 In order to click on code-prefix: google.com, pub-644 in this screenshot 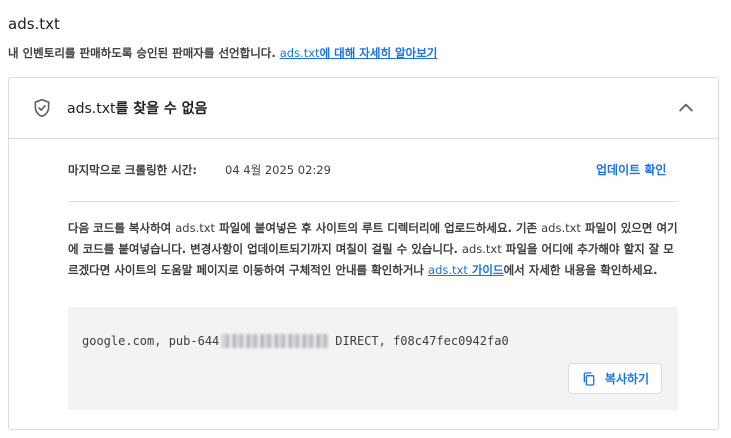, I will do `click(151, 341)`.